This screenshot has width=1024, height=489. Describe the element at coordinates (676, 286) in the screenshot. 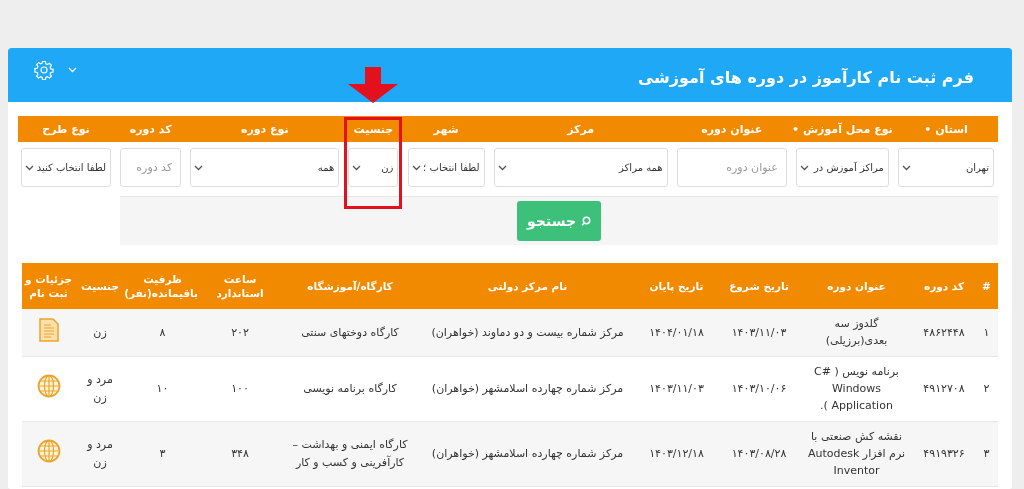

I see `column-header: تاریخ پایان` at that location.